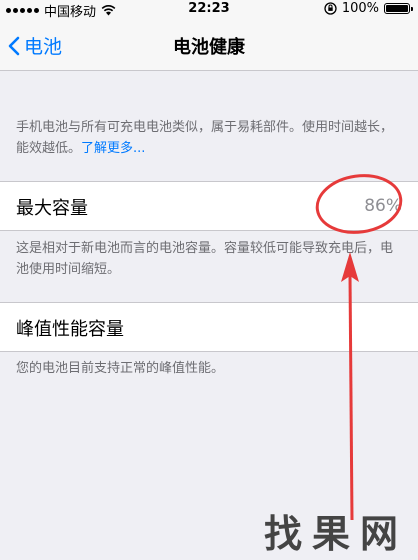 This screenshot has height=560, width=418. Describe the element at coordinates (383, 206) in the screenshot. I see `max-capacity-value: 86%` at that location.